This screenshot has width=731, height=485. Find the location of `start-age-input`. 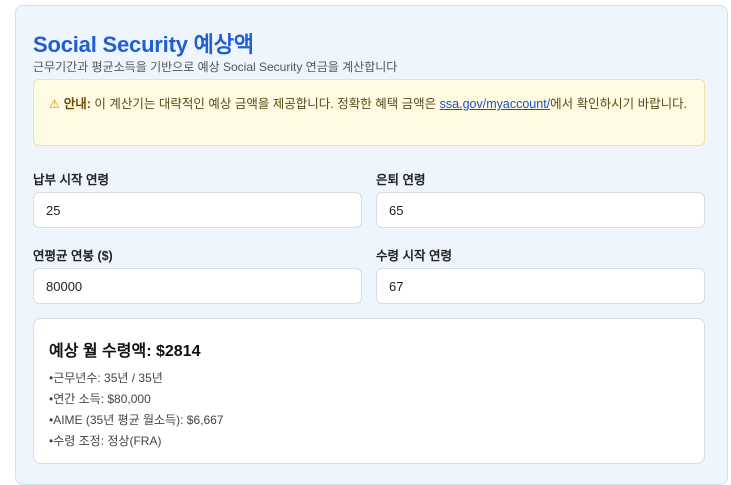

start-age-input is located at coordinates (197, 210).